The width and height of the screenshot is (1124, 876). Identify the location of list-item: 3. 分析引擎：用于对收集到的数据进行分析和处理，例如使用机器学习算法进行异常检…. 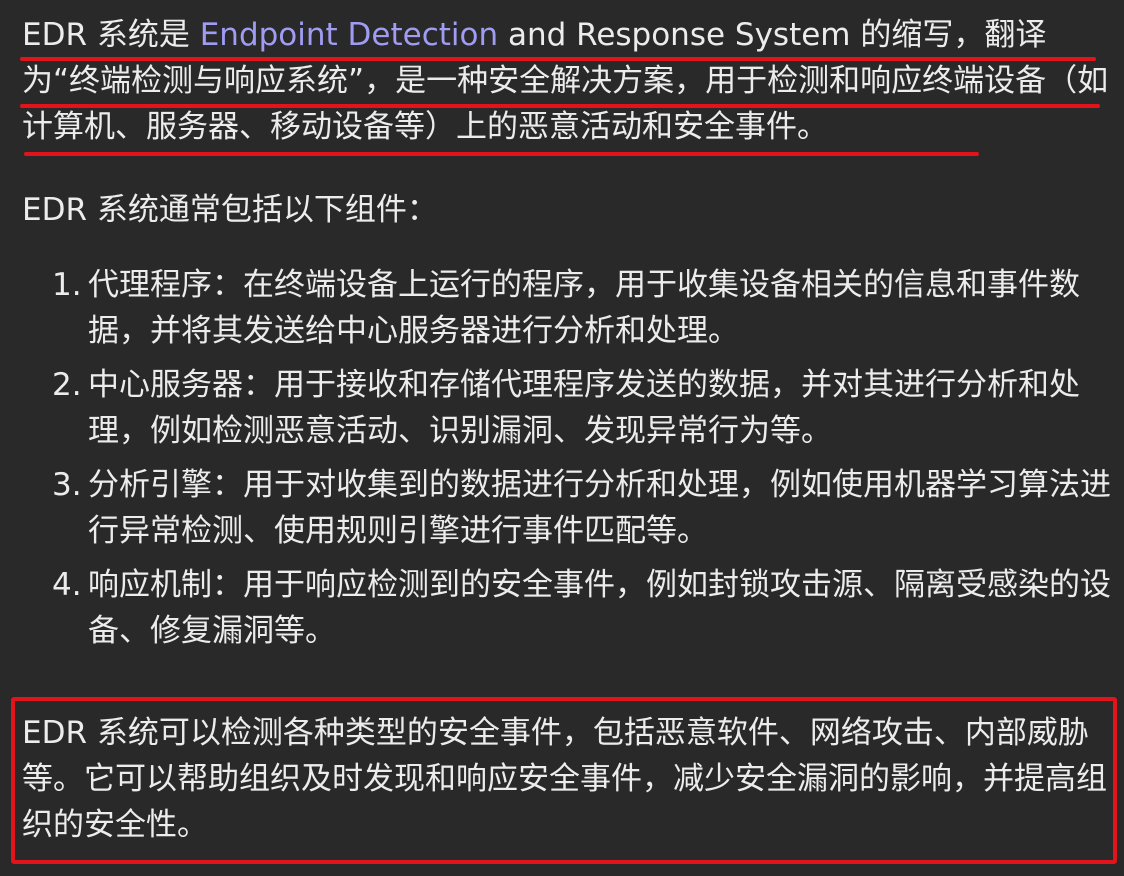
(582, 508).